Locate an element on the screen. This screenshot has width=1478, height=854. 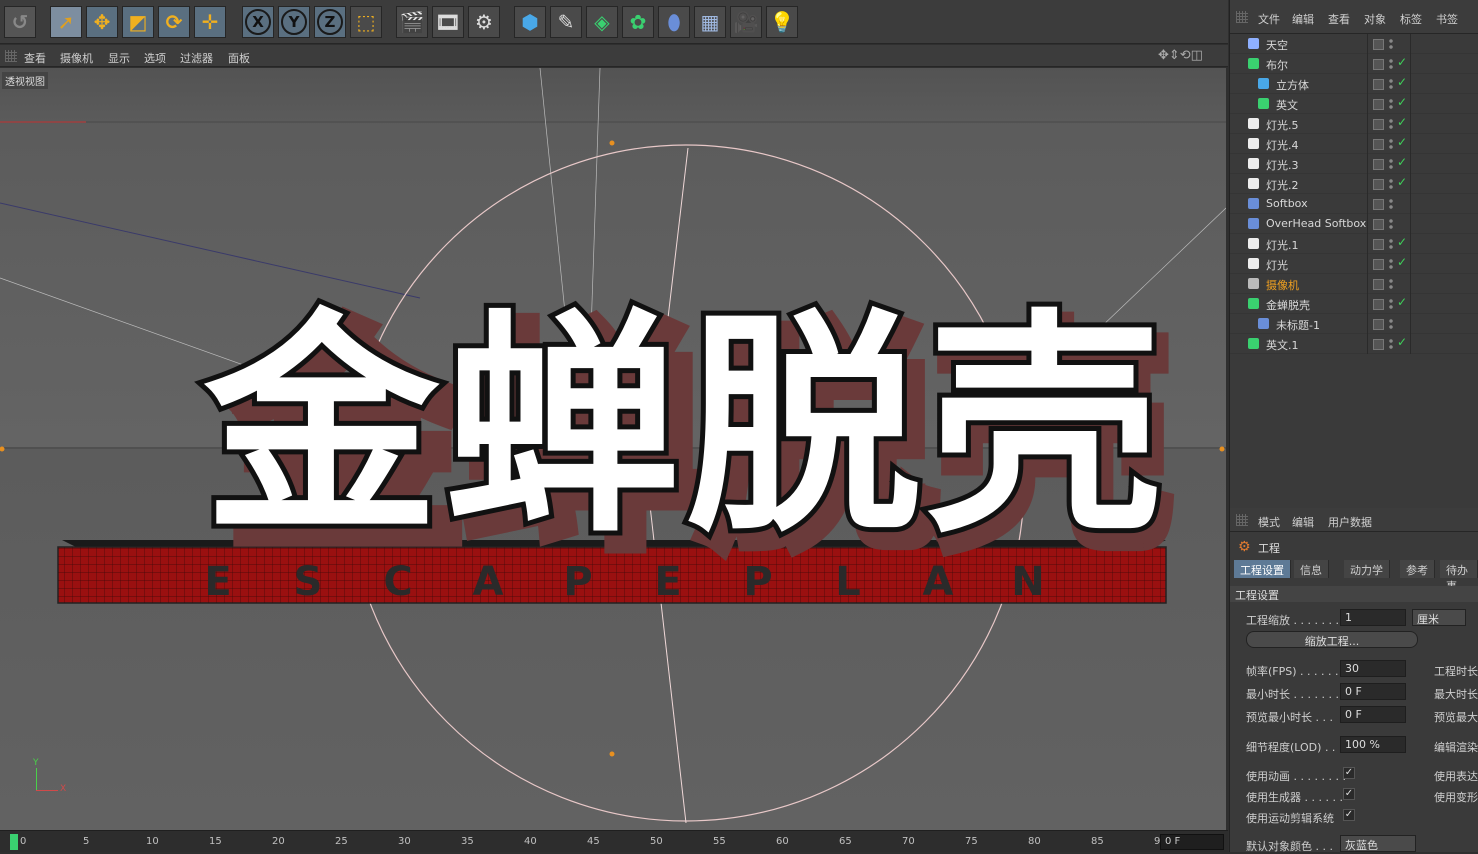
tab-reference: 参考 is located at coordinates (1417, 569).